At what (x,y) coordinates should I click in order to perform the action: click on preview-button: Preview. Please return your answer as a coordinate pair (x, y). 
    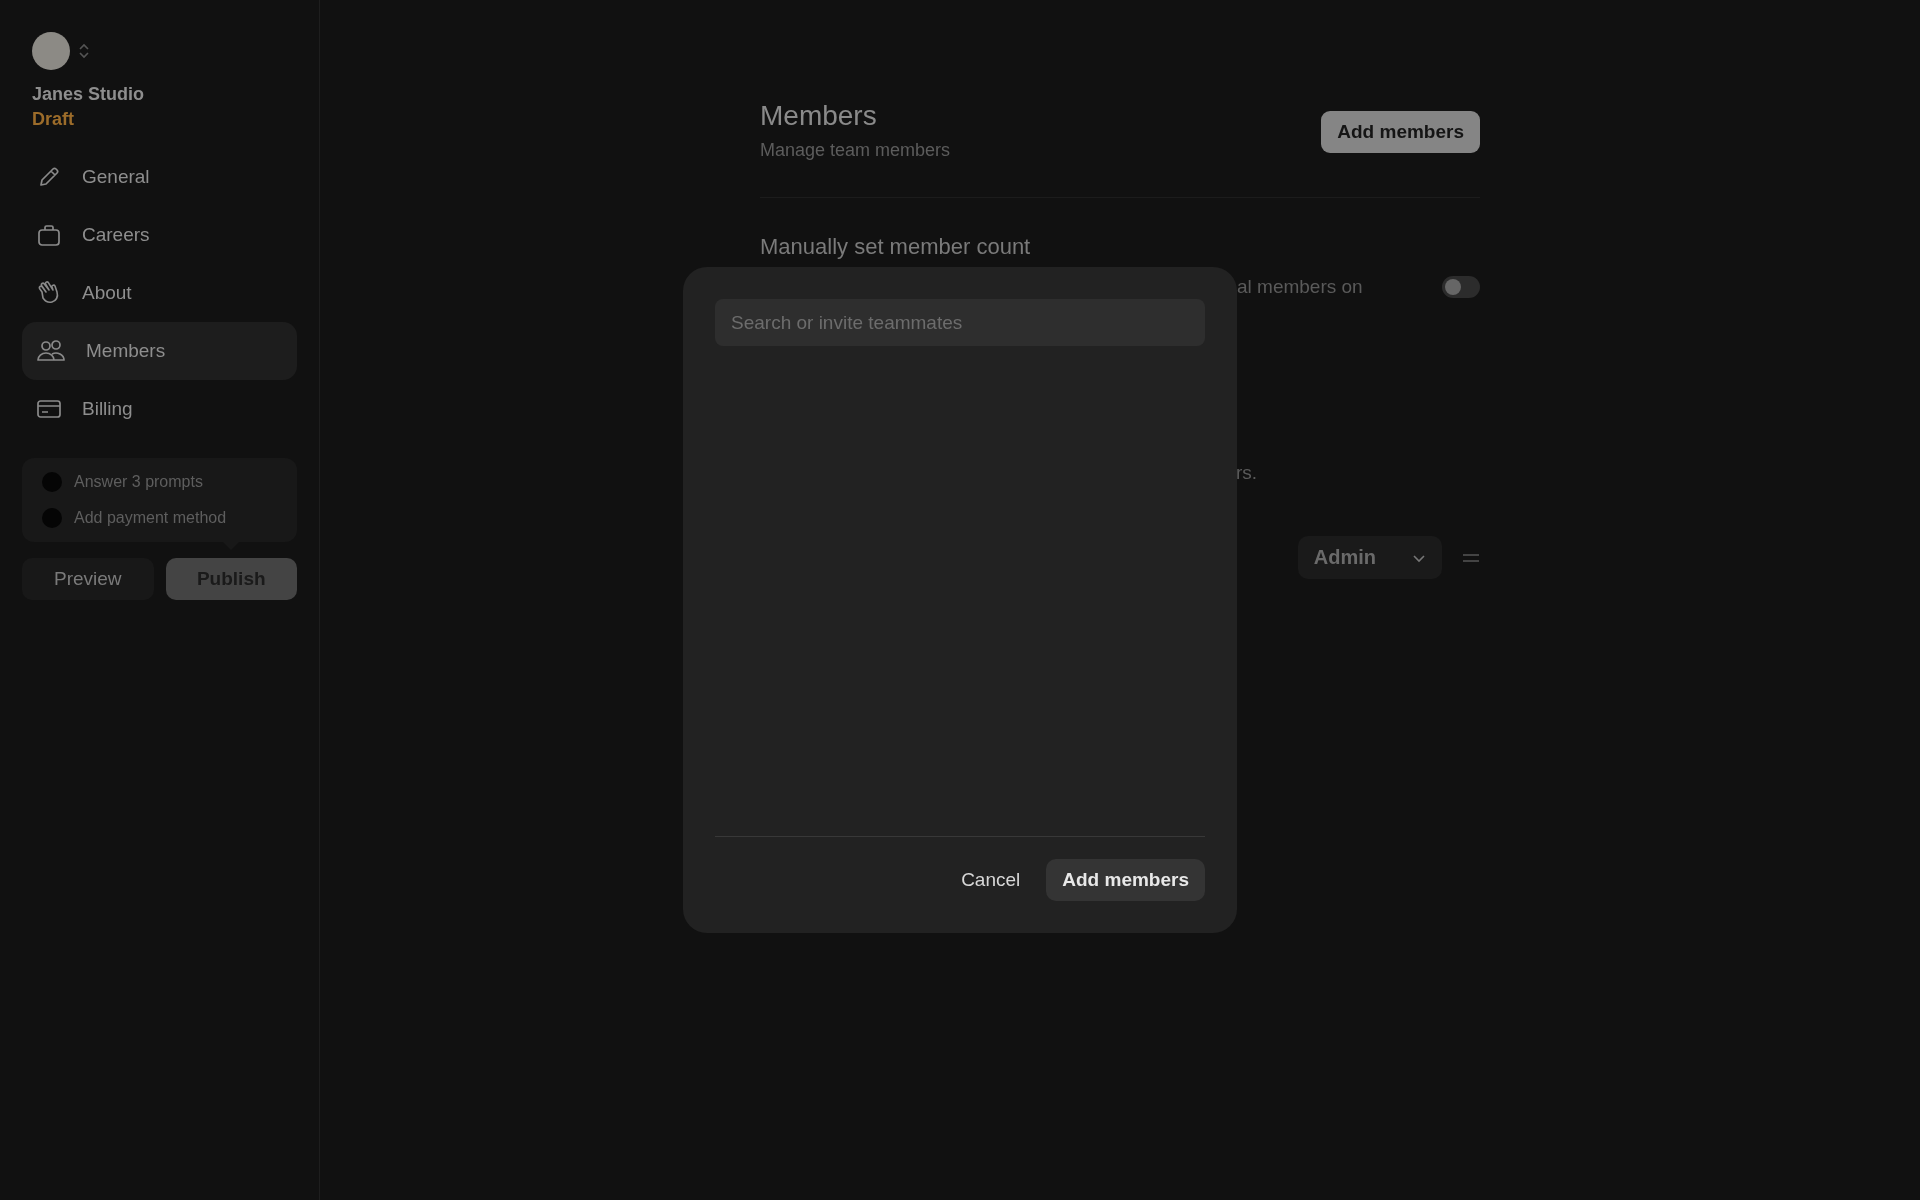
    Looking at the image, I should click on (88, 579).